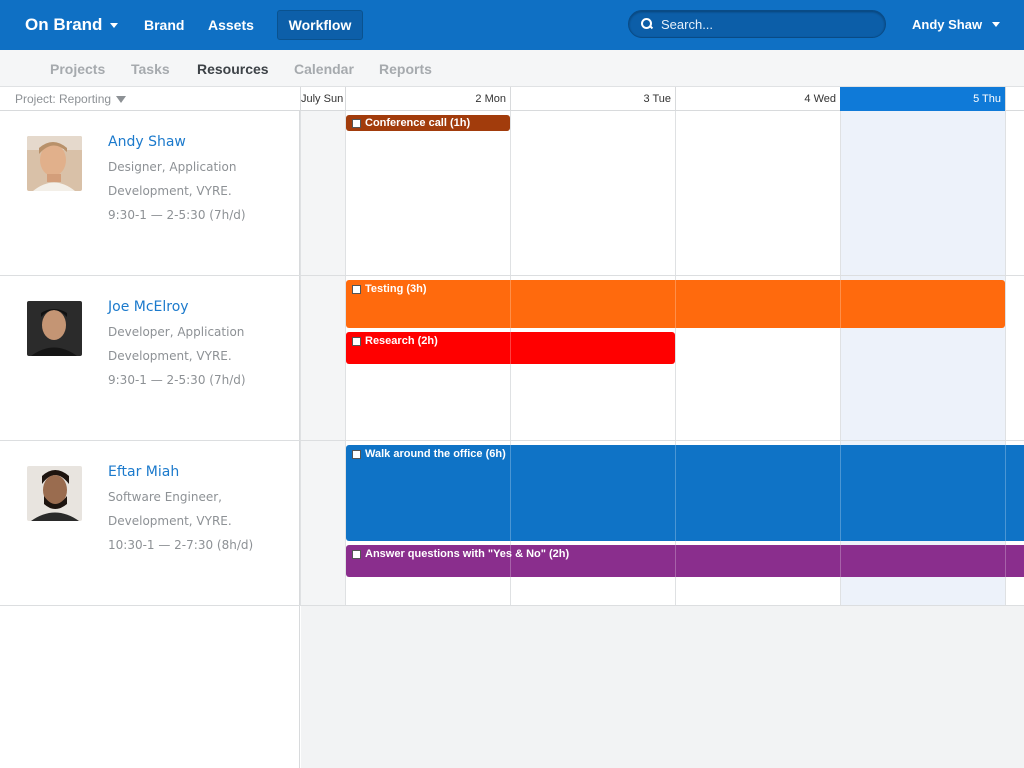 This screenshot has width=1024, height=768. I want to click on search-icon, so click(647, 24).